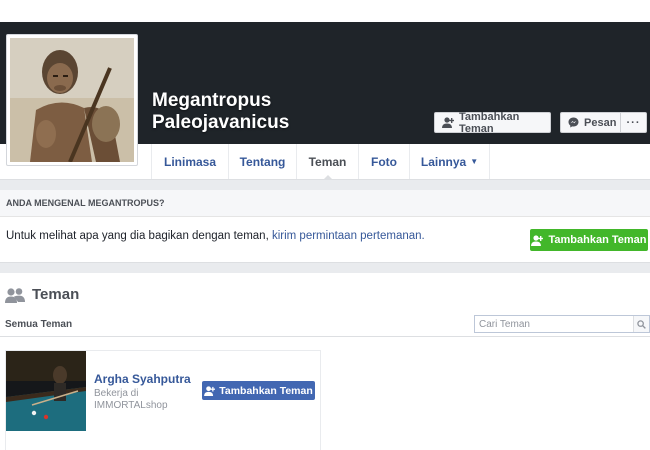 This screenshot has width=650, height=450. I want to click on message-button: Pesan, so click(590, 122).